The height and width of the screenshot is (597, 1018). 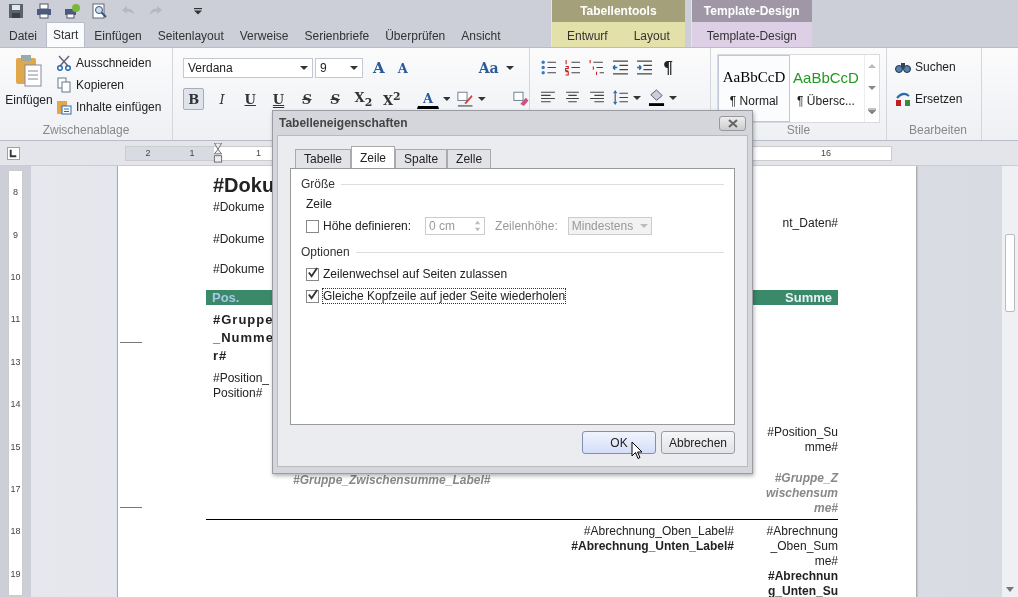 What do you see at coordinates (29, 71) in the screenshot?
I see `clipboard-icon` at bounding box center [29, 71].